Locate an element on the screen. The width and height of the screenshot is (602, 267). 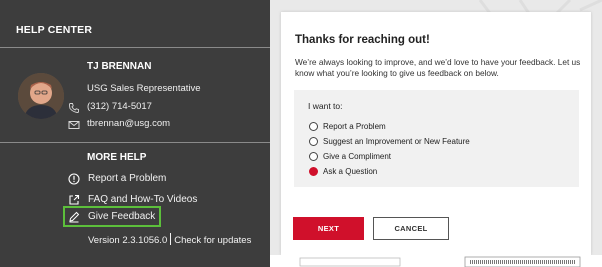
contact-phone: (312) 714-5017 is located at coordinates (119, 106).